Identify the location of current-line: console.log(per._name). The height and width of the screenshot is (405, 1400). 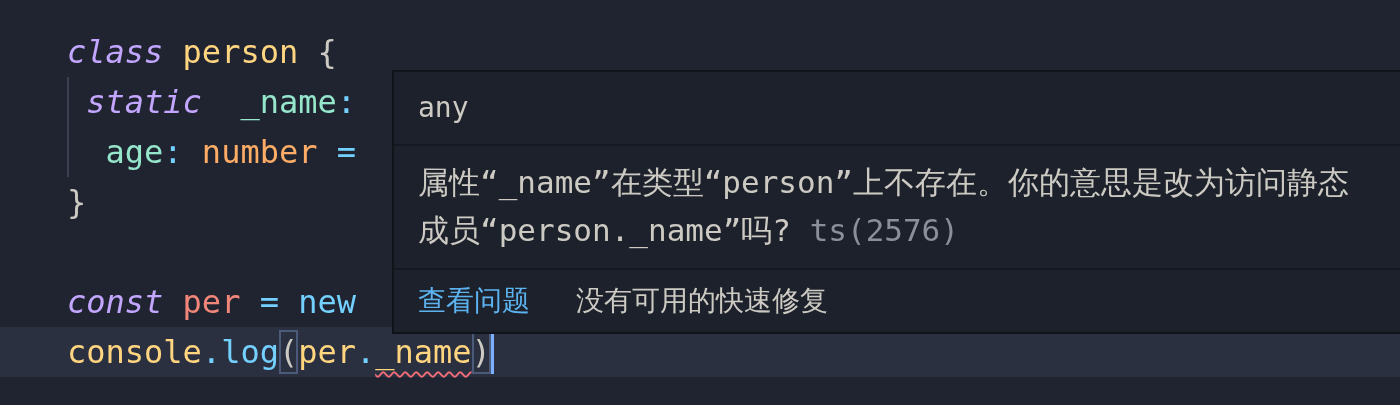
(279, 352).